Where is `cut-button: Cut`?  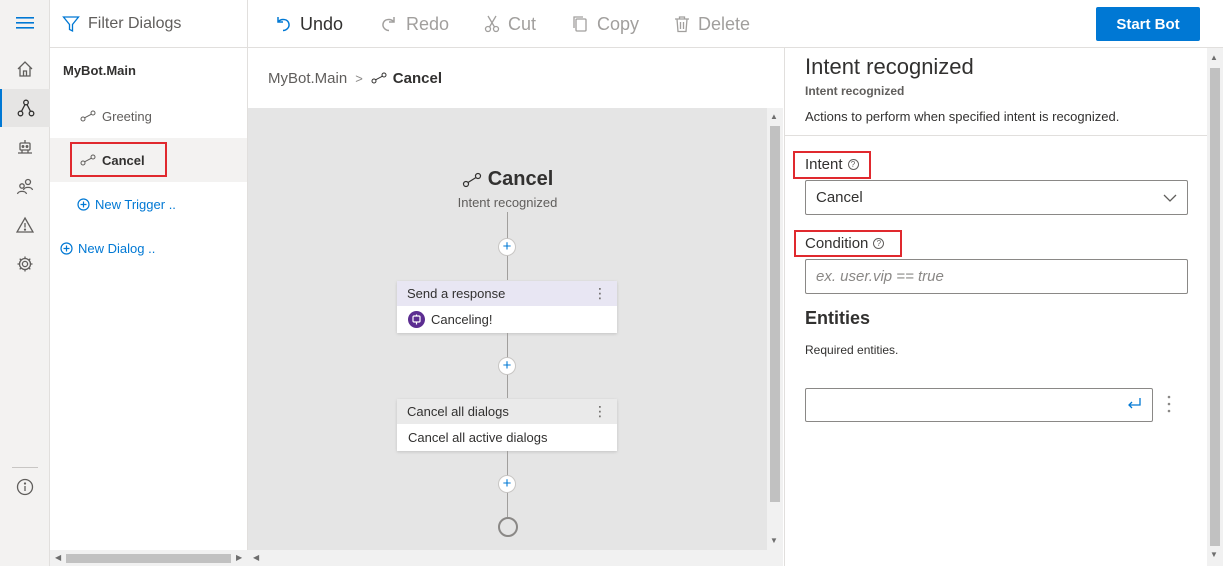 cut-button: Cut is located at coordinates (510, 24).